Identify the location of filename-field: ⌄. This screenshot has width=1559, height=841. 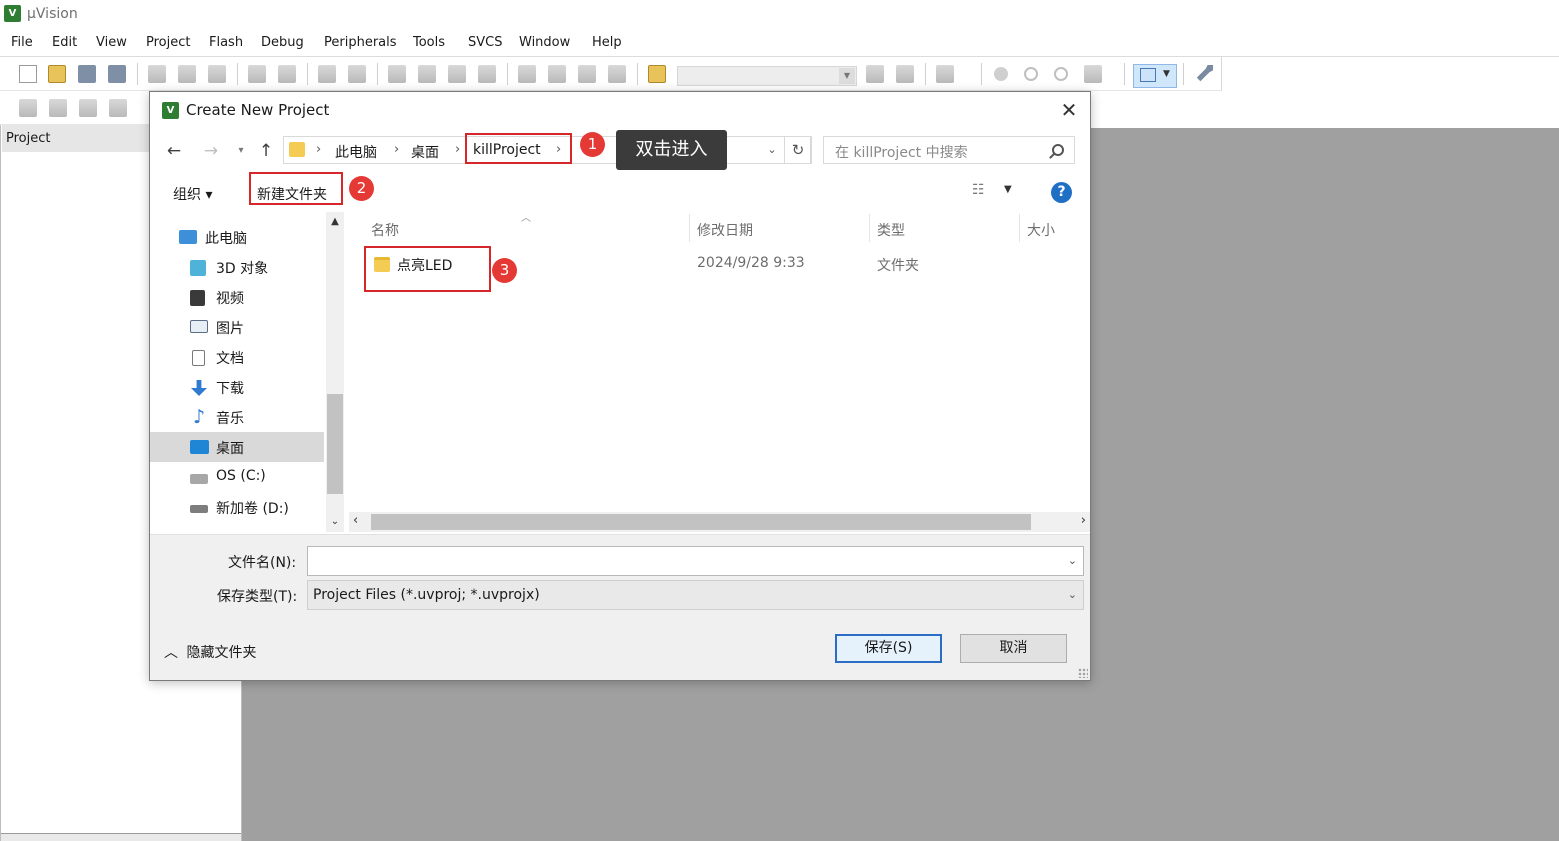
(695, 561).